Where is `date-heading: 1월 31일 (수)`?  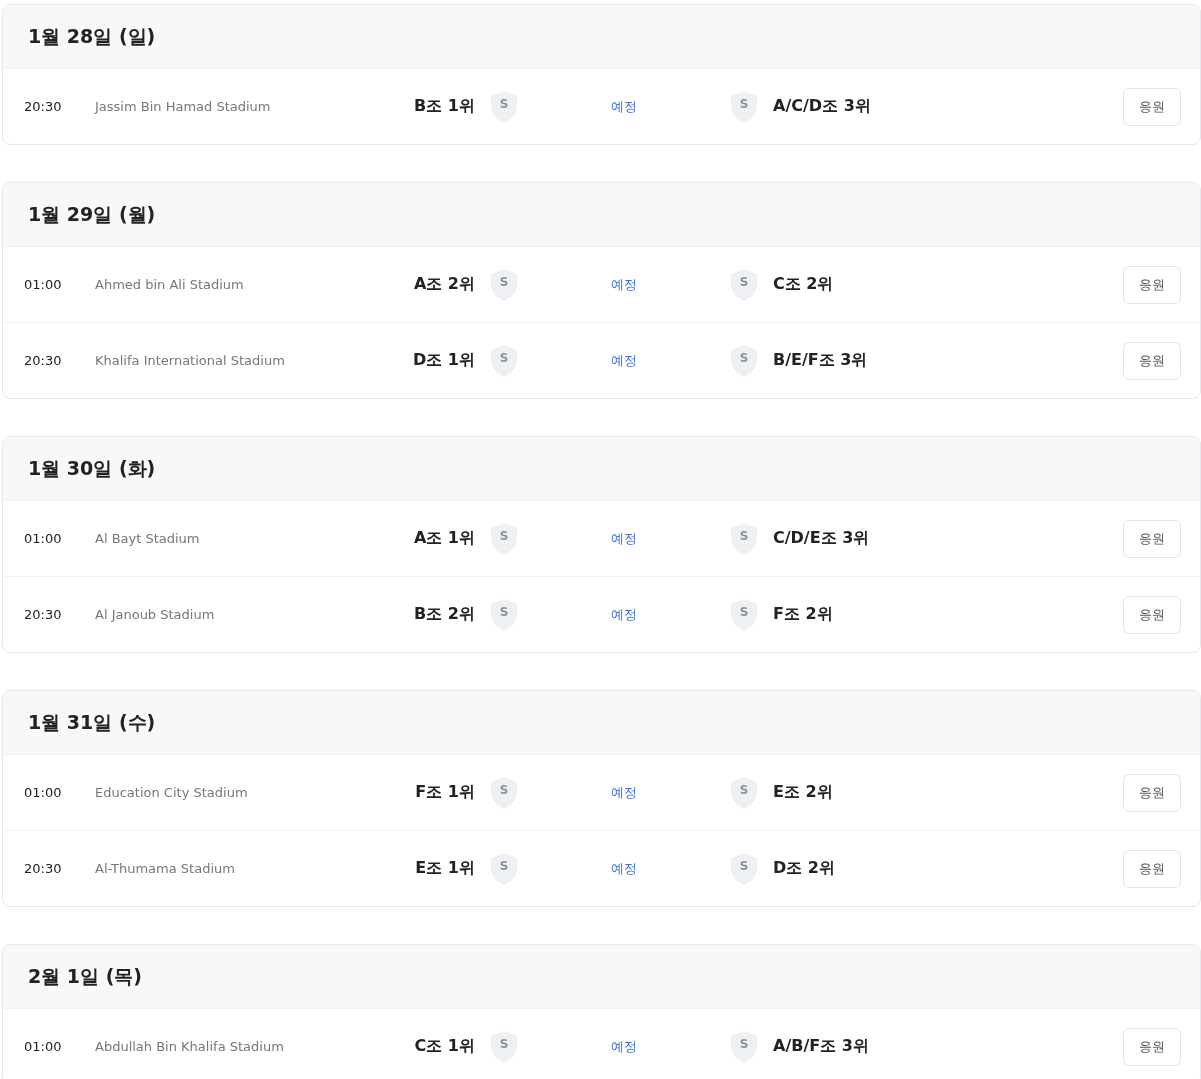 date-heading: 1월 31일 (수) is located at coordinates (92, 722).